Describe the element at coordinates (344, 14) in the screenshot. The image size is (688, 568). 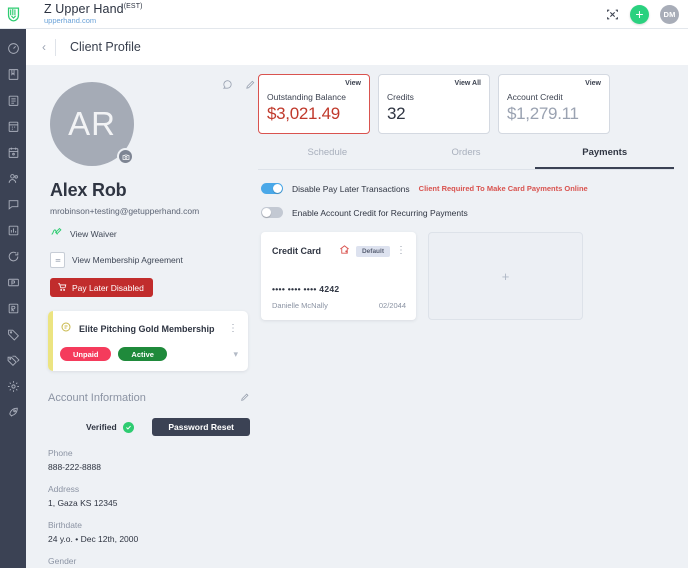
I see `top-bar: Z Upper Hand(EST) upperhand.com + DM` at that location.